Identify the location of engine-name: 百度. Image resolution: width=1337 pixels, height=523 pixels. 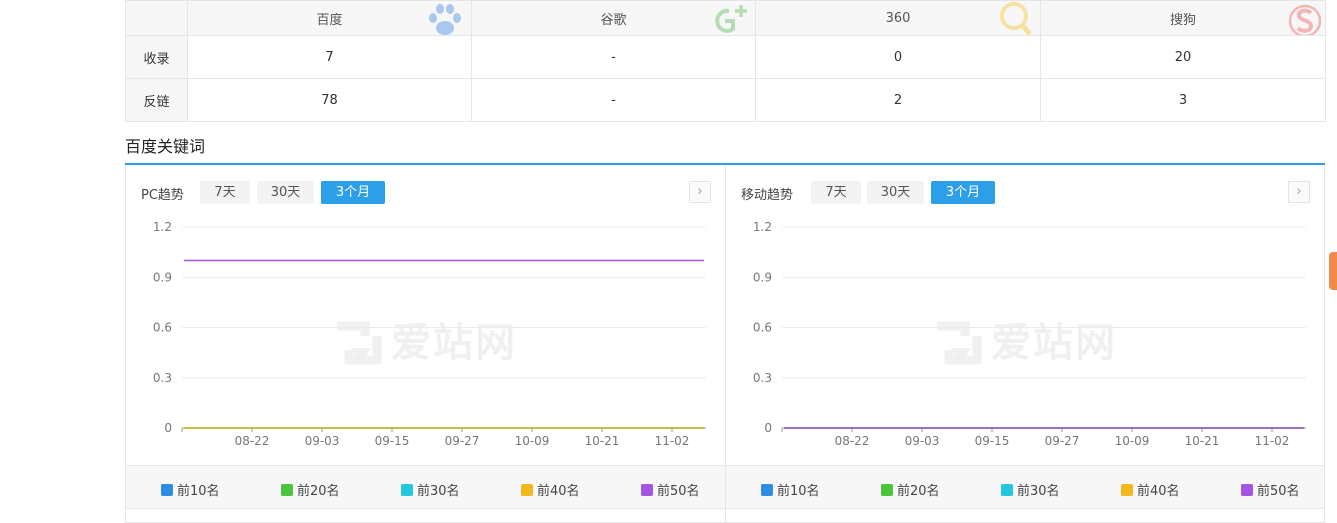
(329, 20).